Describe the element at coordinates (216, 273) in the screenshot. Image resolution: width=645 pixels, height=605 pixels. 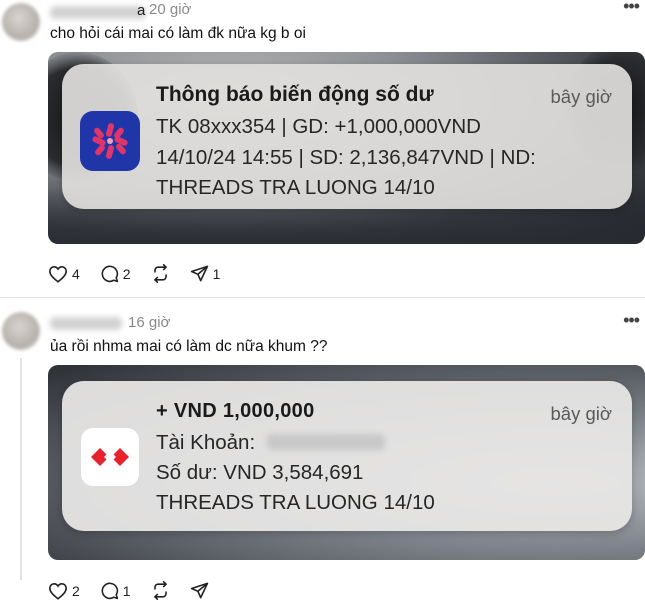
I see `share-count: 1` at that location.